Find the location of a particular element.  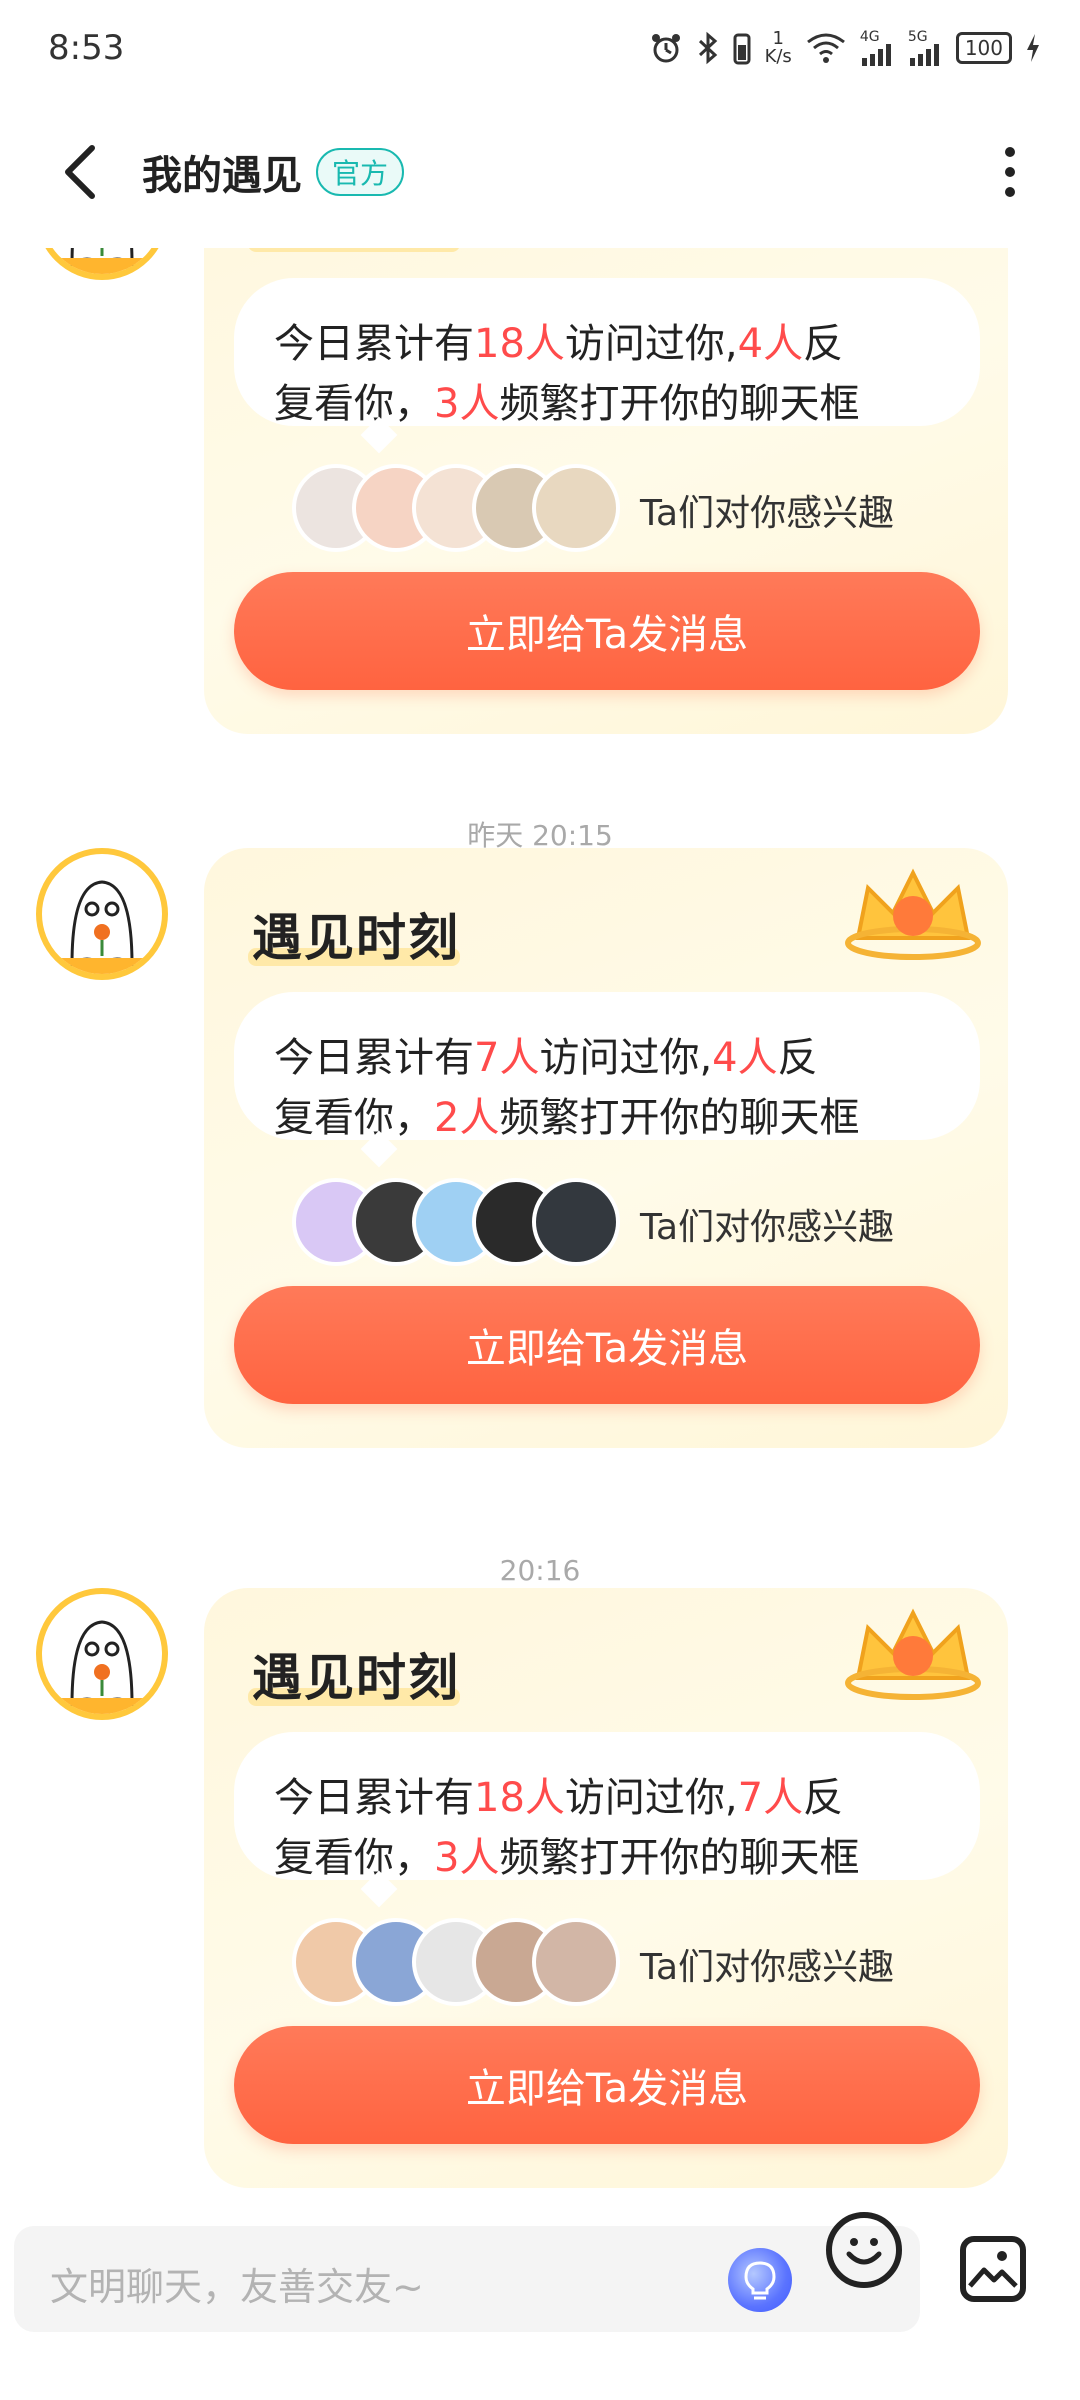

stats-line-1: 今日累计有7人访问过你,4人反 is located at coordinates (610, 1058).